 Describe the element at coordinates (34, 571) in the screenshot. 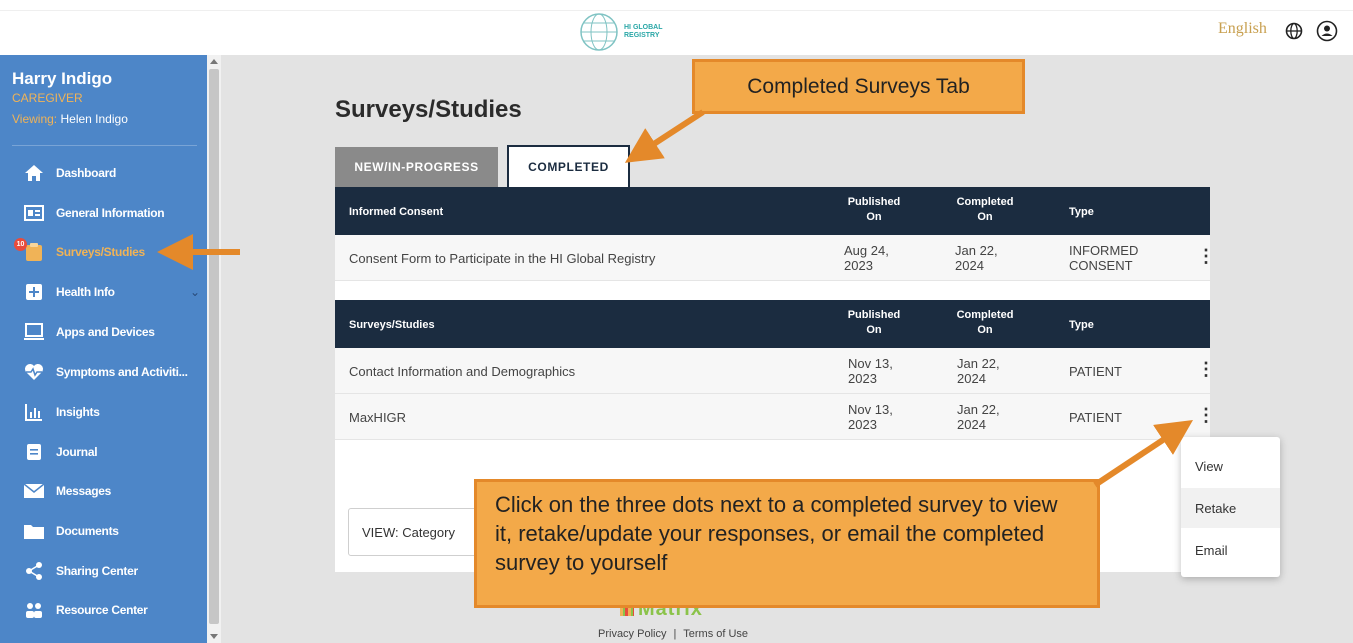

I see `share-icon` at that location.